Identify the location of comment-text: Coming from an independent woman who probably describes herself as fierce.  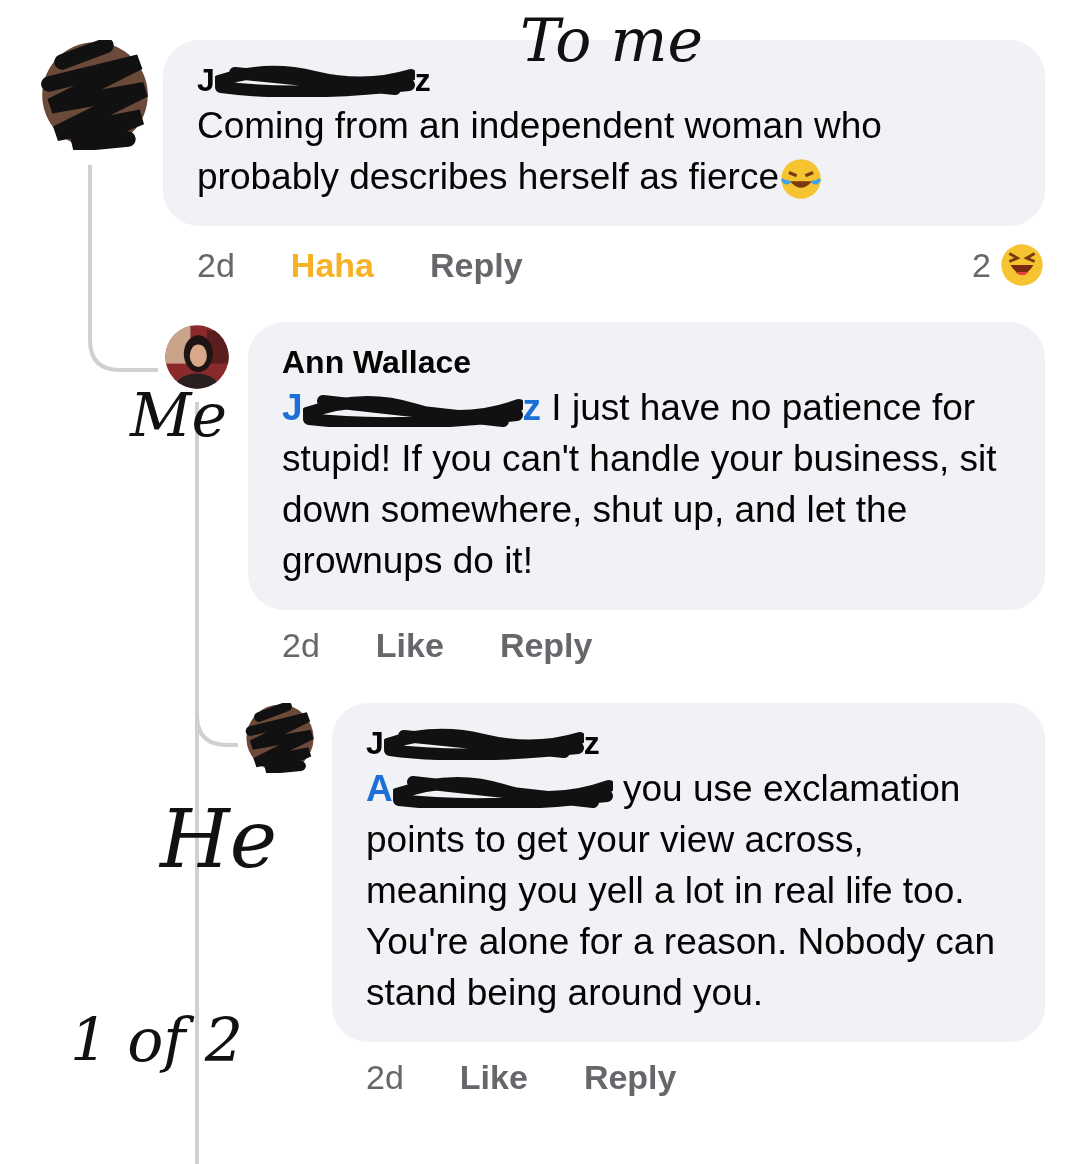
(606, 151).